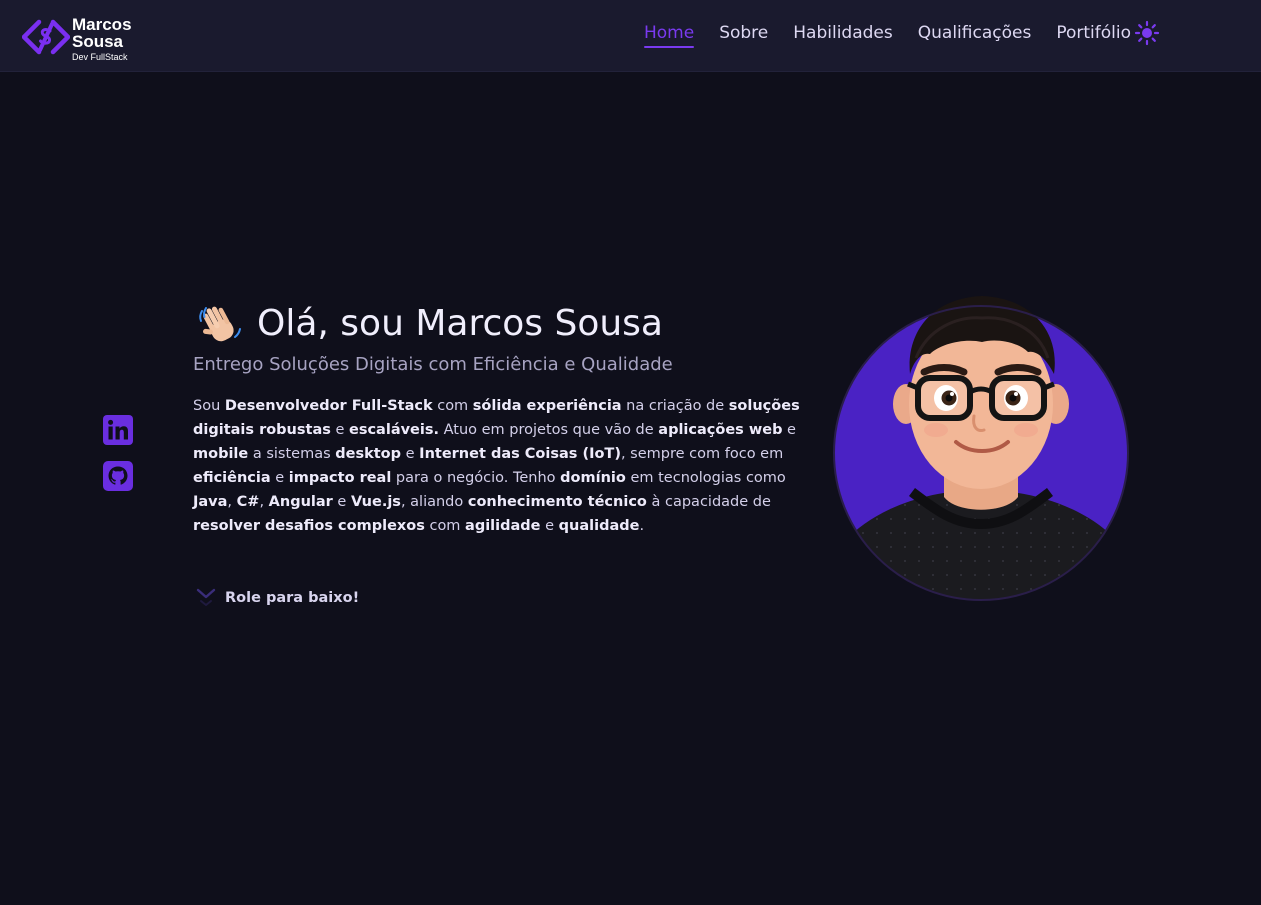 The height and width of the screenshot is (905, 1261). I want to click on social-links, so click(118, 460).